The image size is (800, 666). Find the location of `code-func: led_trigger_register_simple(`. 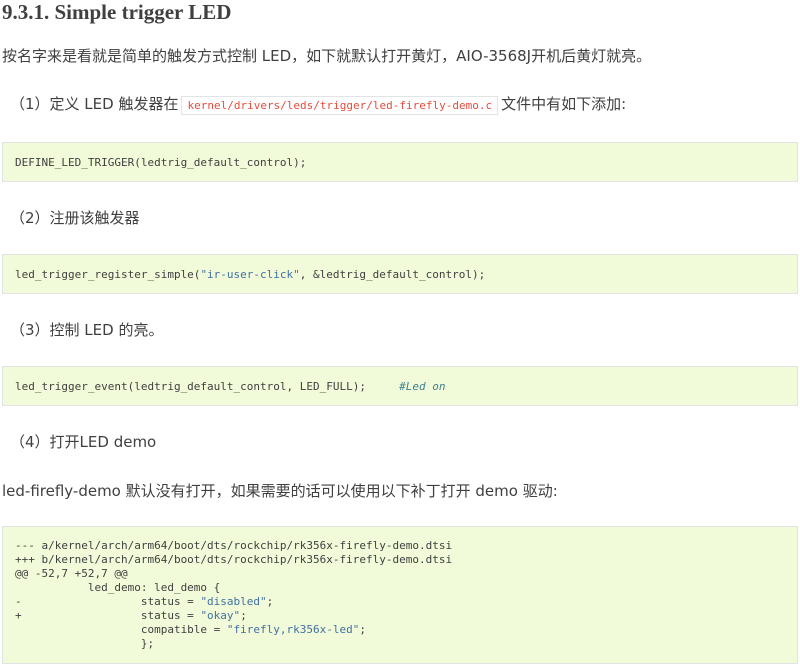

code-func: led_trigger_register_simple( is located at coordinates (108, 274).